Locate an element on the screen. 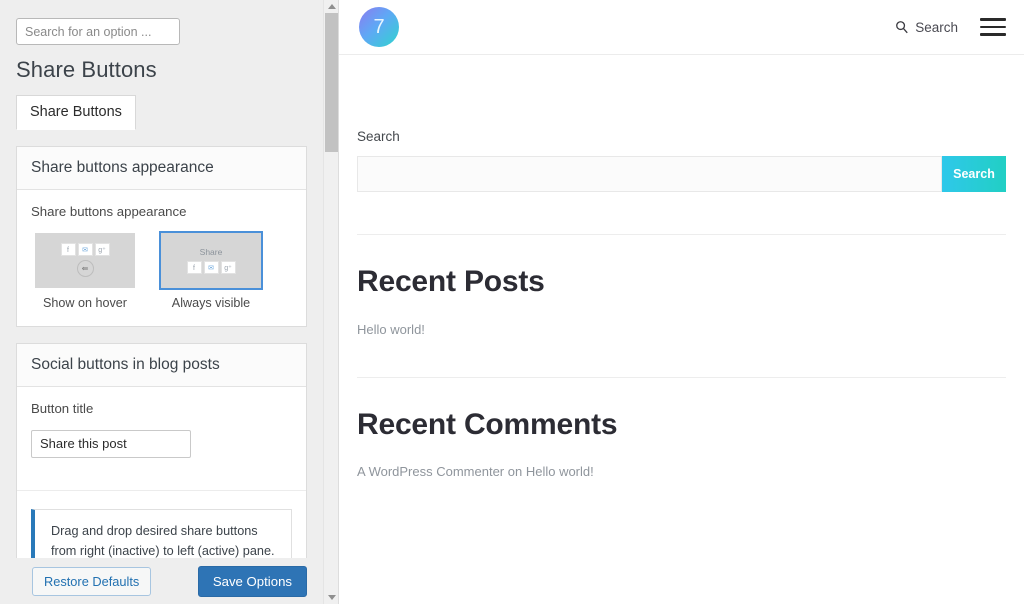 The width and height of the screenshot is (1024, 604). options-panel-scrollbar is located at coordinates (330, 302).